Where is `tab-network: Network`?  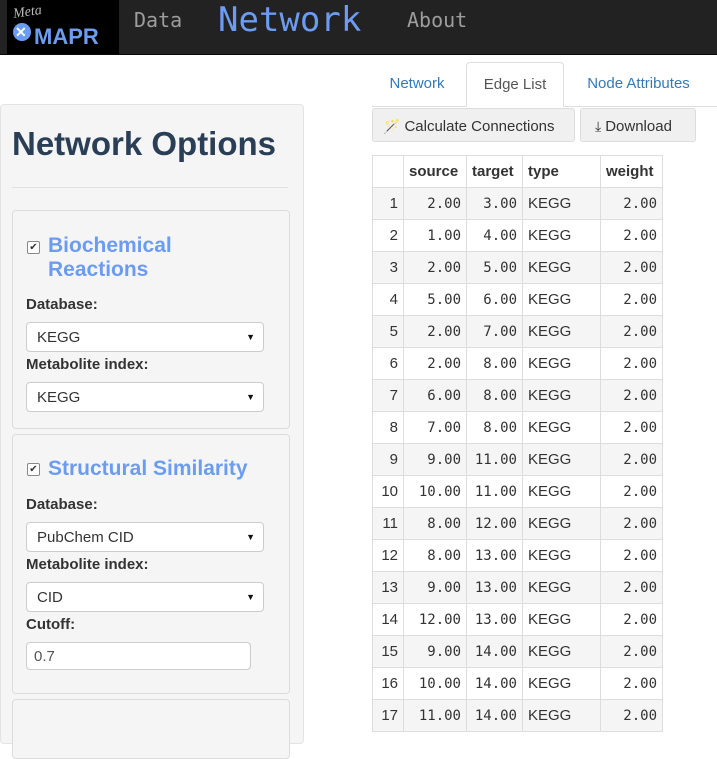
tab-network: Network is located at coordinates (417, 84).